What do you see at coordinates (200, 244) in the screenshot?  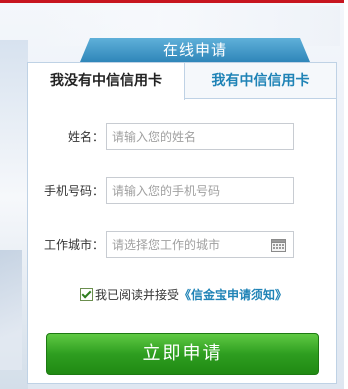 I see `city-select` at bounding box center [200, 244].